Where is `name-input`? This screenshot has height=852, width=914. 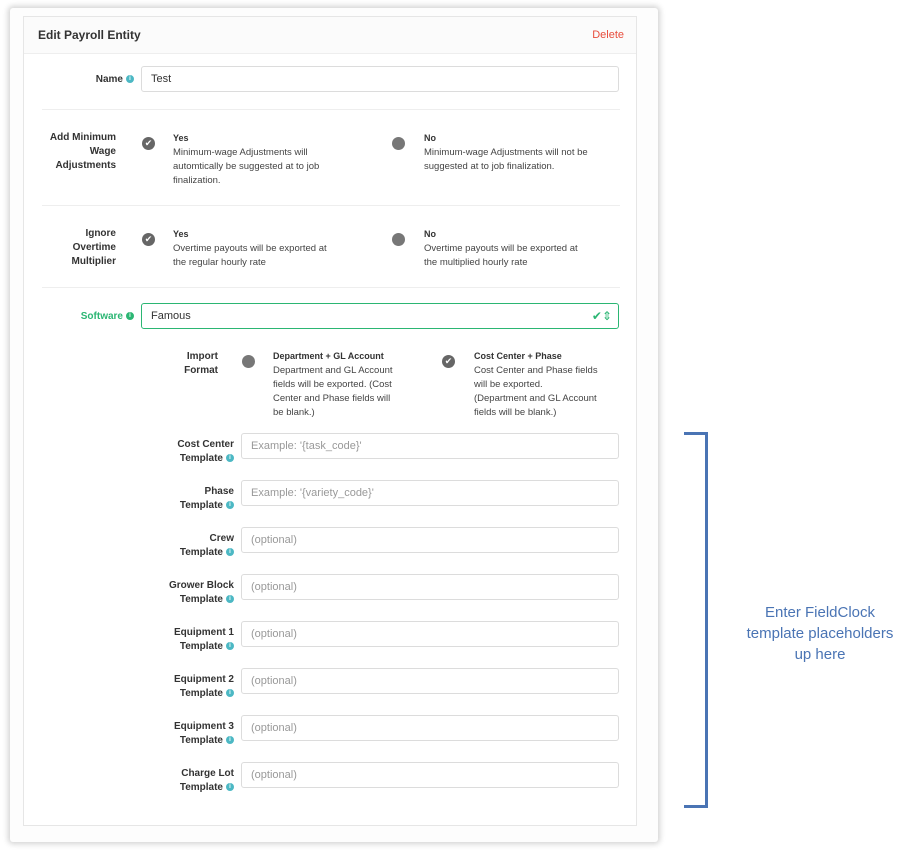
name-input is located at coordinates (380, 79).